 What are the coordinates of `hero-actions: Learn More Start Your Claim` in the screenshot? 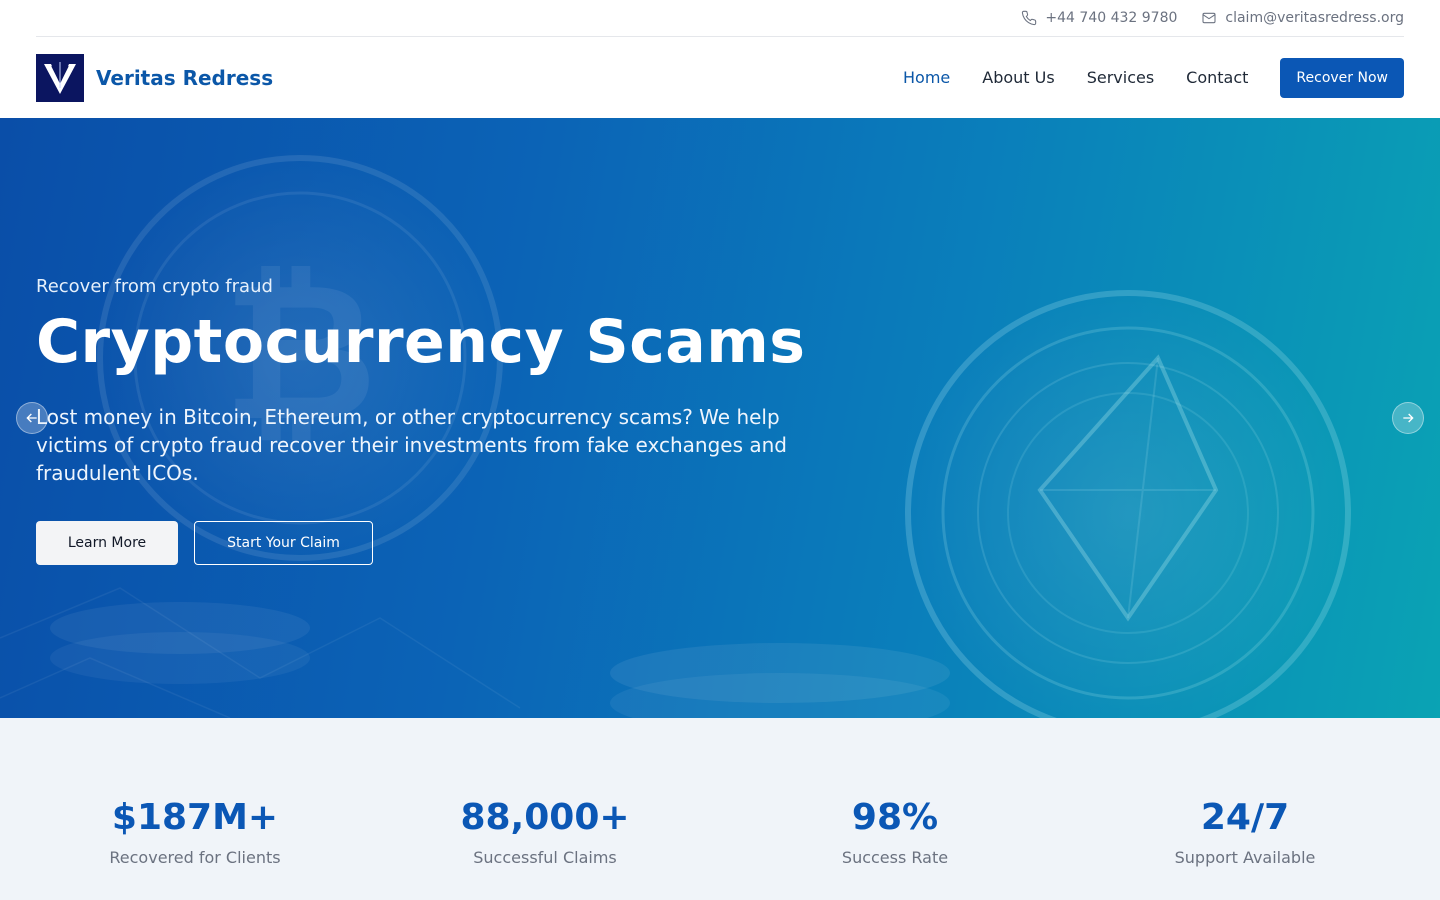 It's located at (426, 543).